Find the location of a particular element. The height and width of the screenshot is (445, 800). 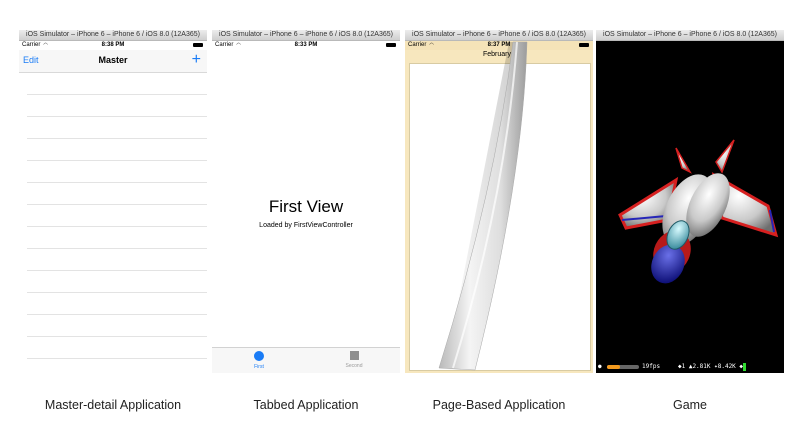

square-icon is located at coordinates (354, 355).